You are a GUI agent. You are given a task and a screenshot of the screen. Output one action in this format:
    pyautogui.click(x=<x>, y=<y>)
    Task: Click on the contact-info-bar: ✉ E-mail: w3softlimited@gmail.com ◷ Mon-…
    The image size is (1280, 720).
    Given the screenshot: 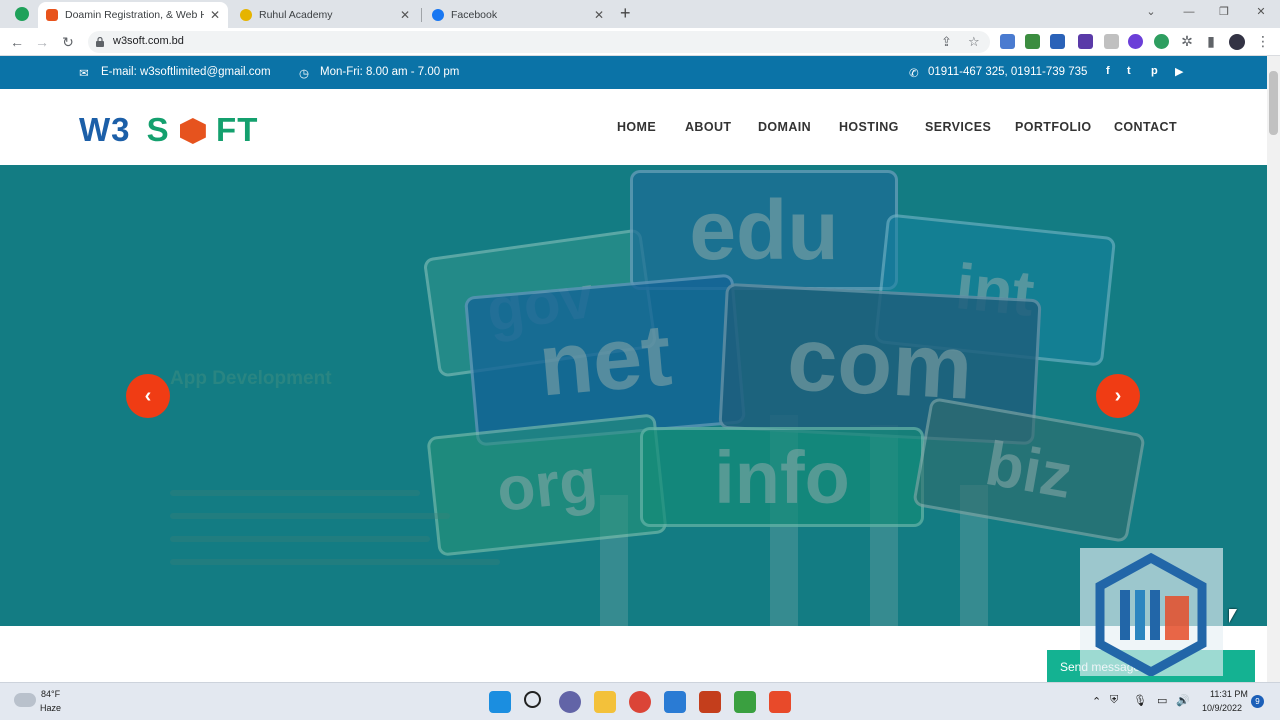 What is the action you would take?
    pyautogui.click(x=633, y=72)
    